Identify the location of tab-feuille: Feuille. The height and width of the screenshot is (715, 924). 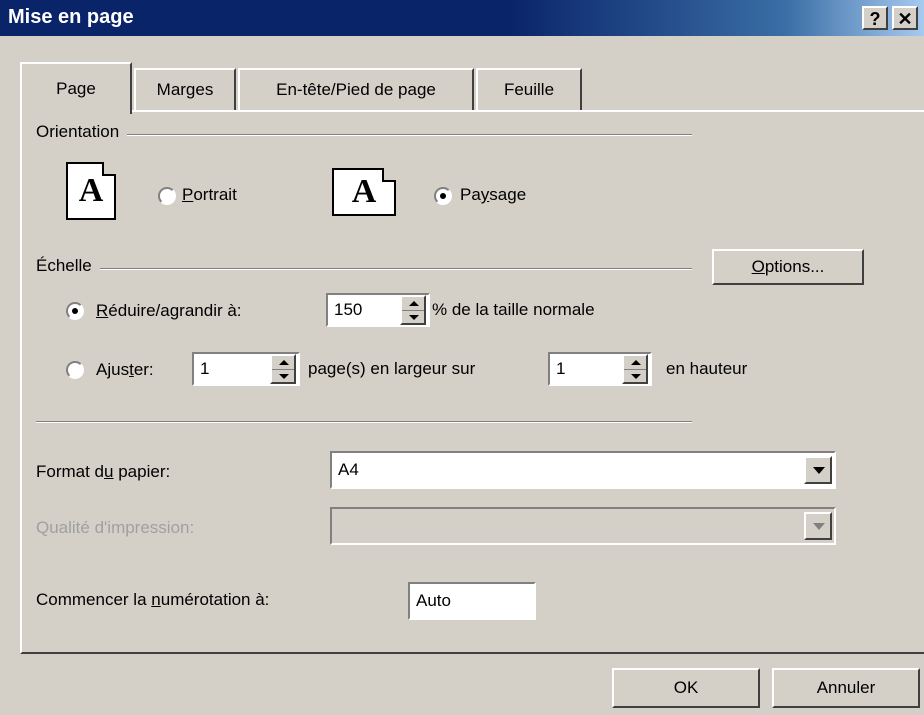
(529, 90).